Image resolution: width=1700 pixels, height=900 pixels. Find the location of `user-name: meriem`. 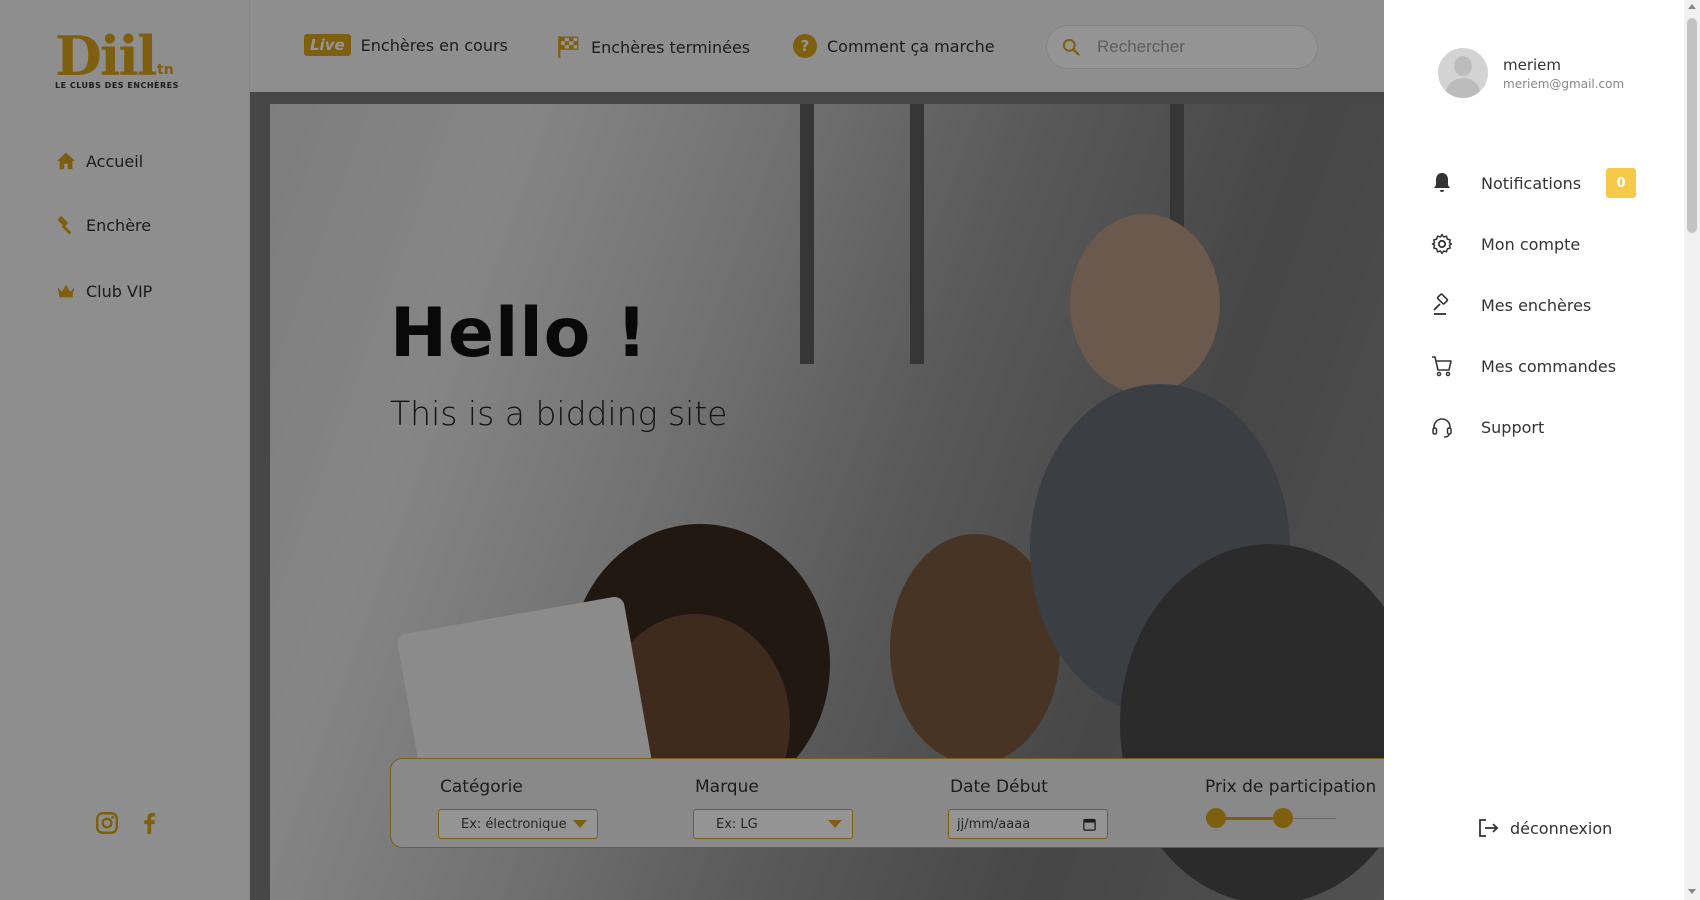

user-name: meriem is located at coordinates (1532, 65).